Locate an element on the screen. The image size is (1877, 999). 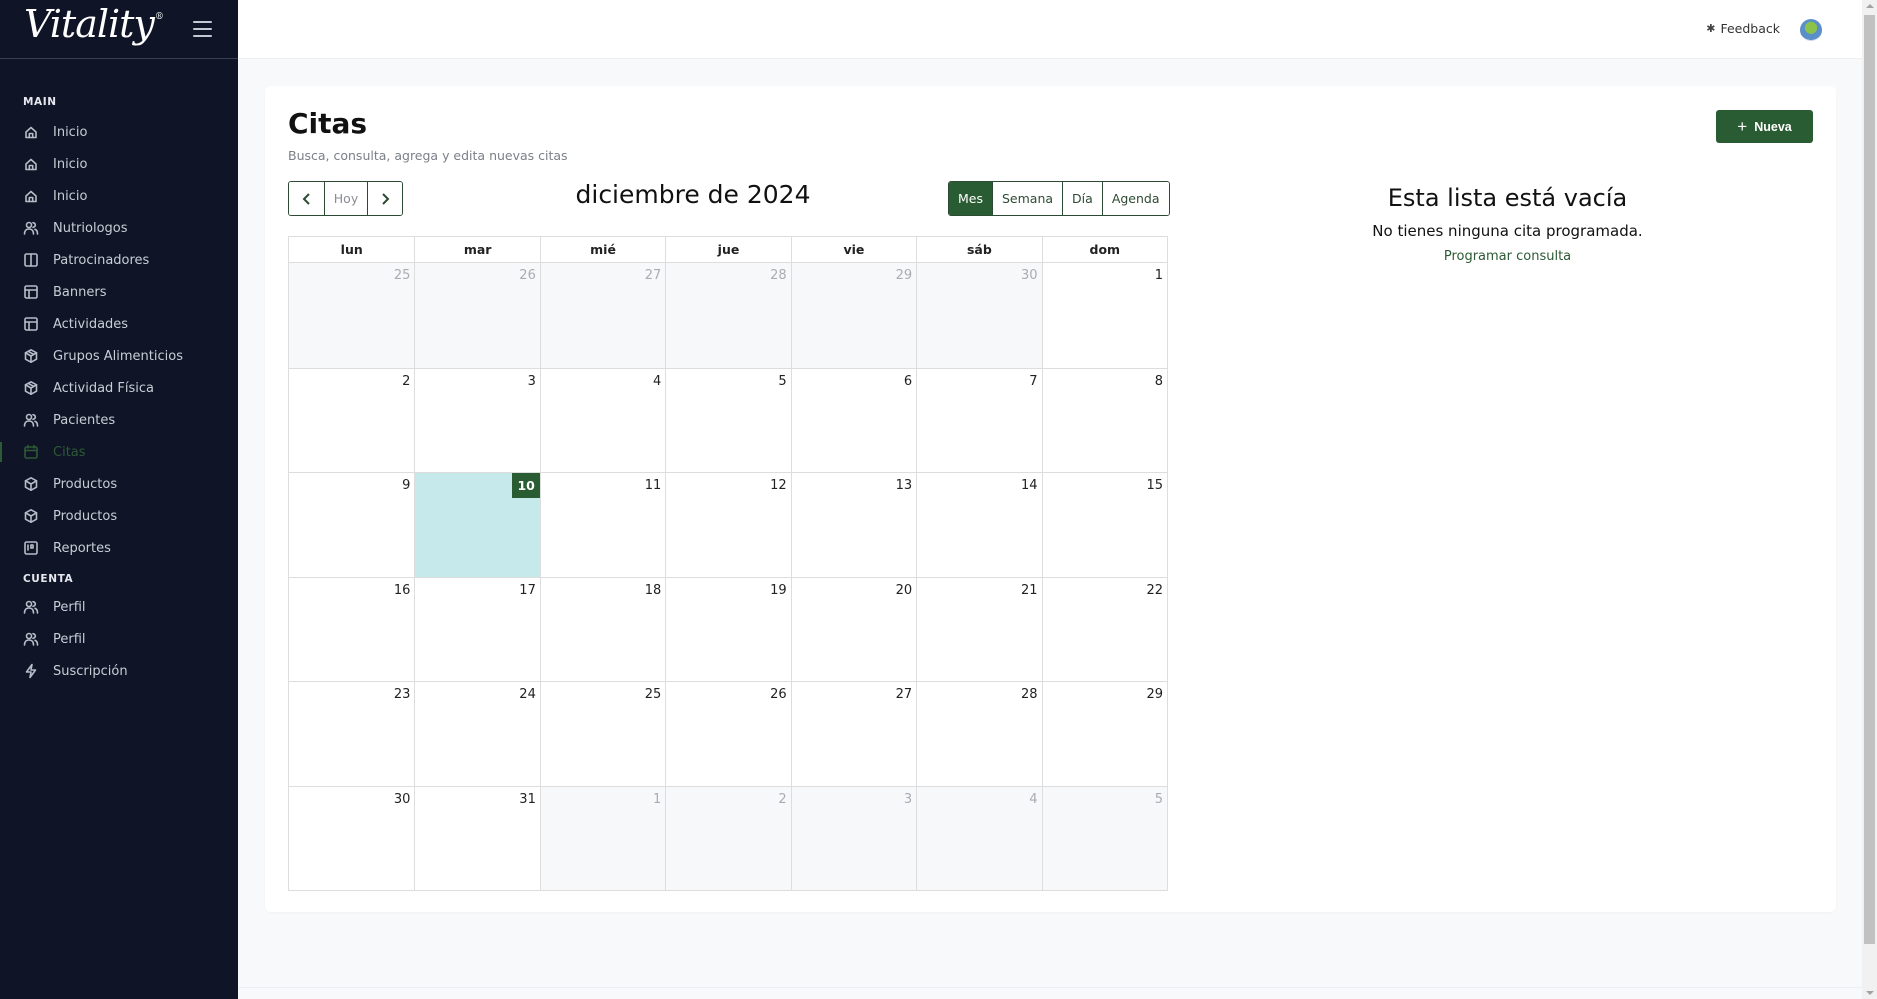
view-semana-button: Semana is located at coordinates (1027, 198).